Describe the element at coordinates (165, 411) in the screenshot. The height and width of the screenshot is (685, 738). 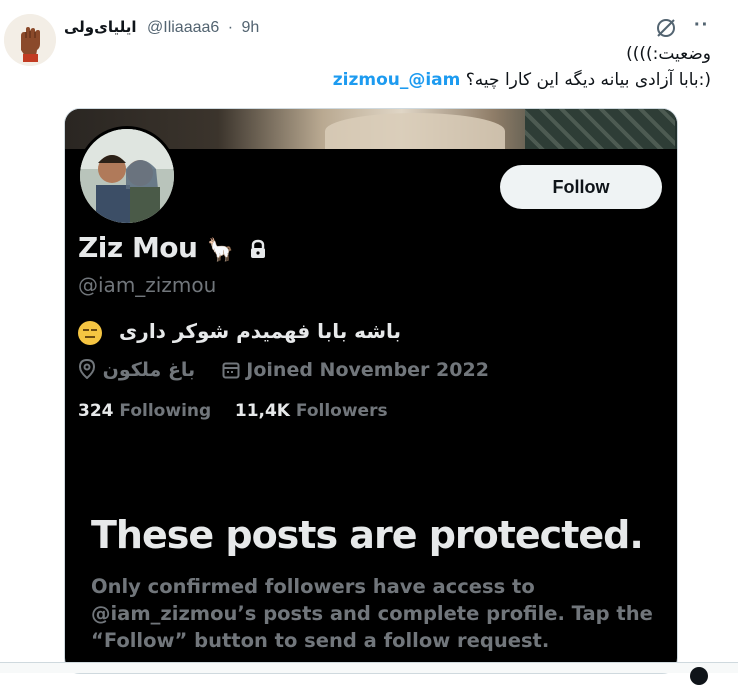
I see `following-label: Following` at that location.